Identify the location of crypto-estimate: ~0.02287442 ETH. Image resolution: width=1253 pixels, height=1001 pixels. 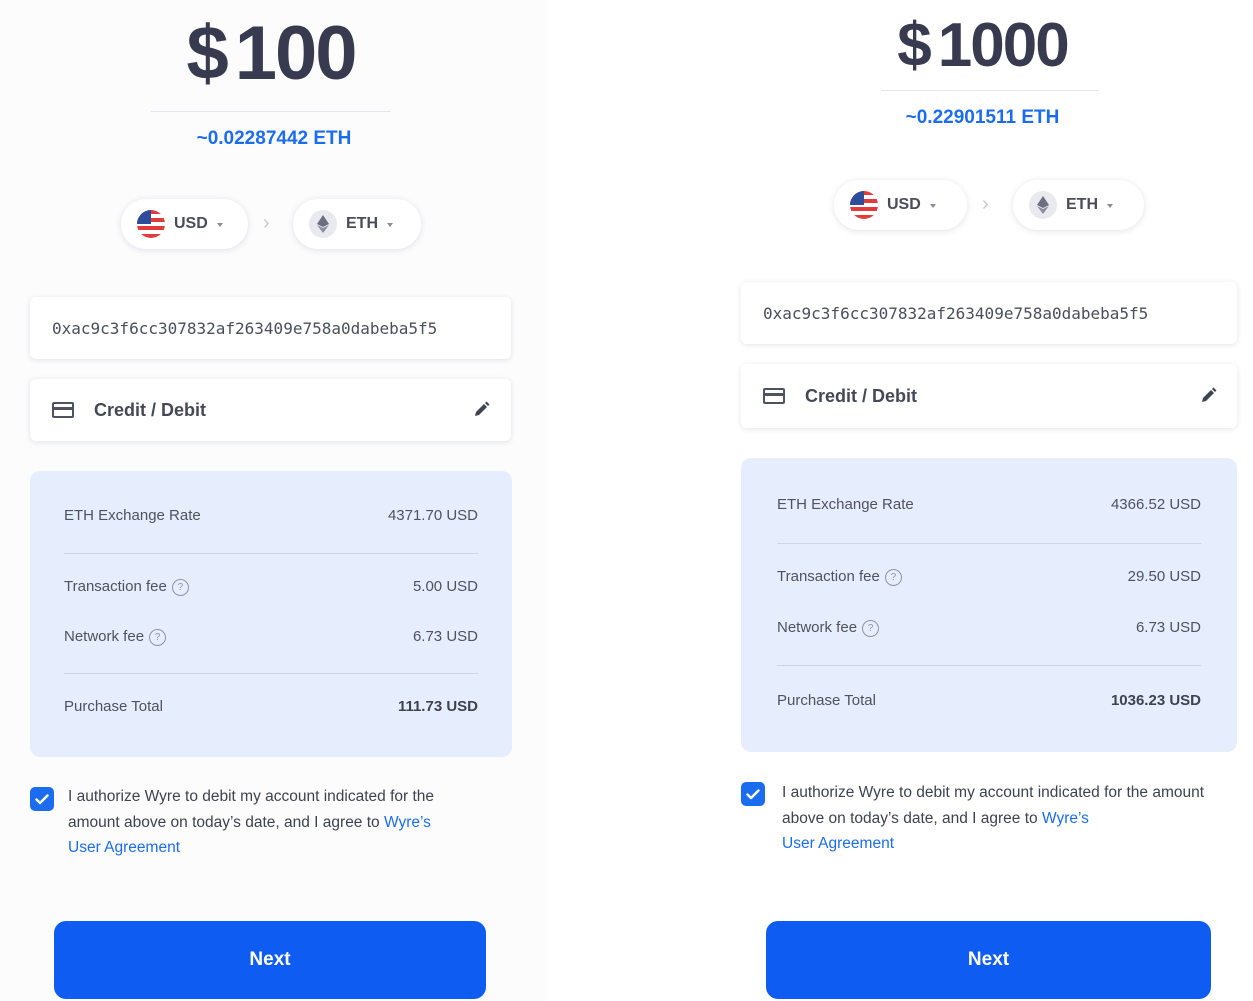
(274, 138).